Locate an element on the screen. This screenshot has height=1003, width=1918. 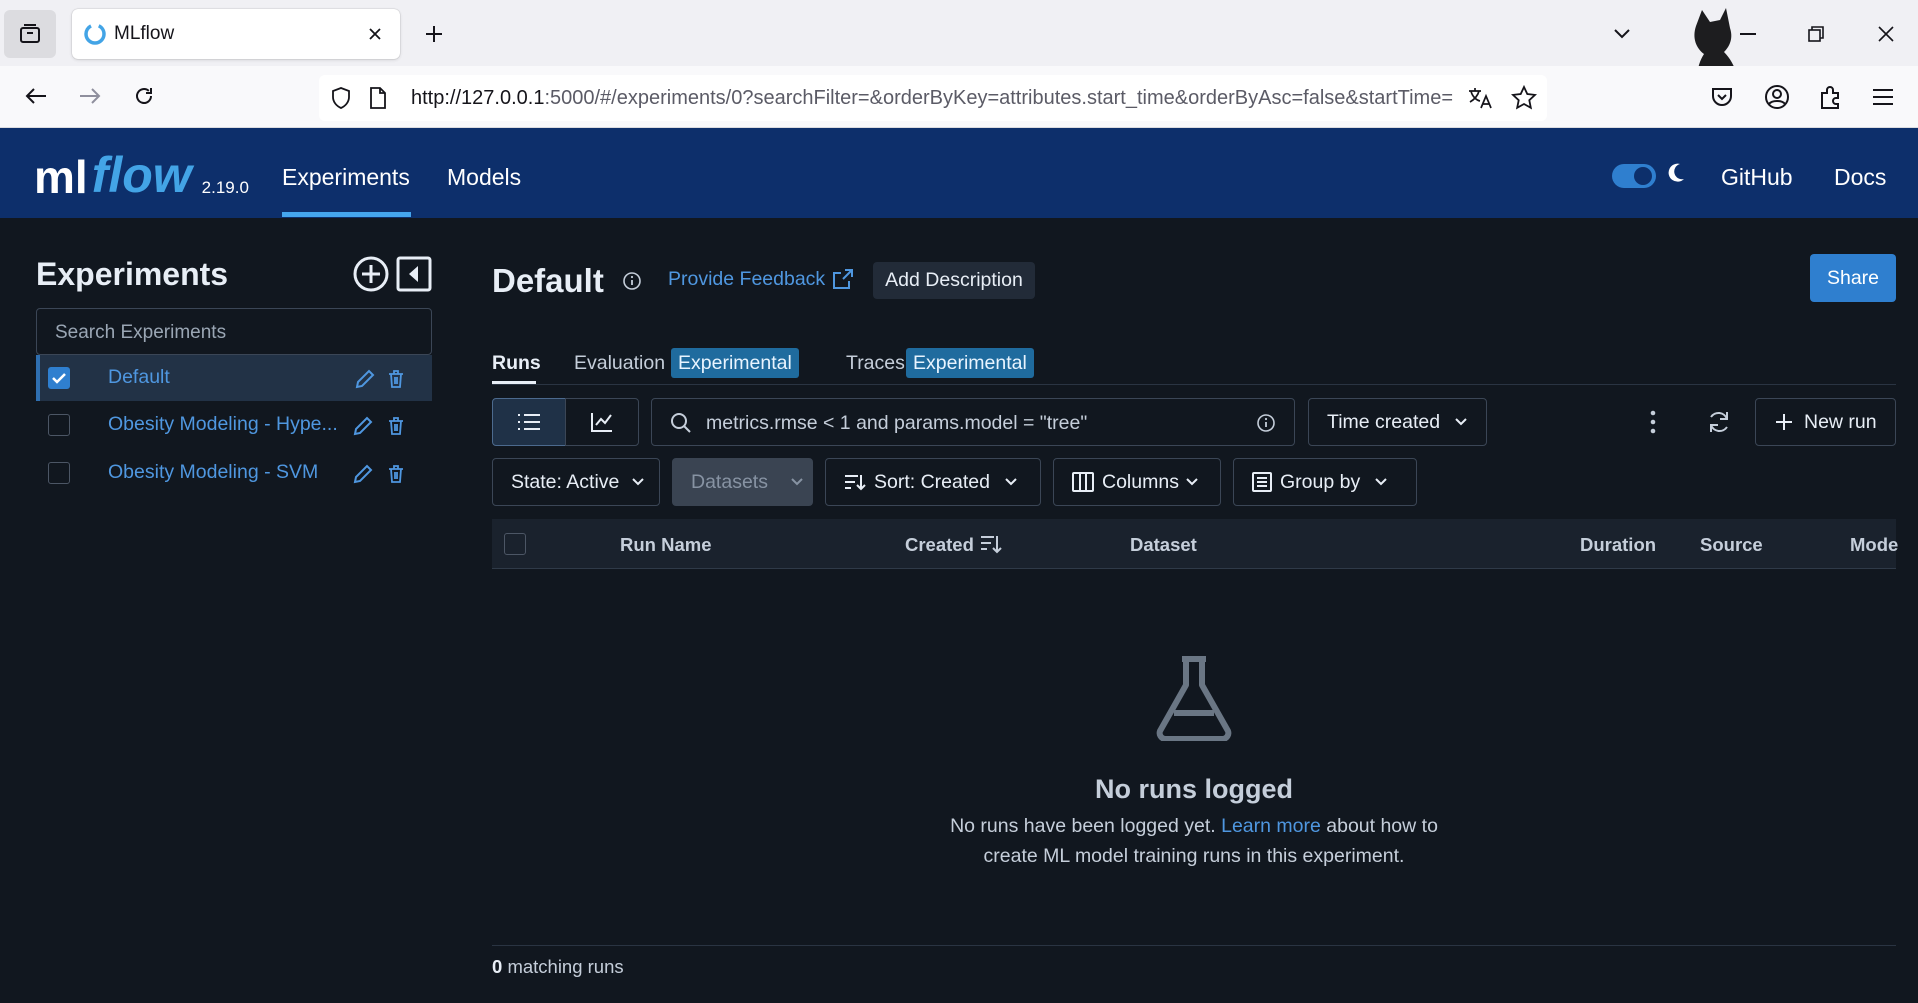
provide-feedback-link: Provide Feedback is located at coordinates (746, 279).